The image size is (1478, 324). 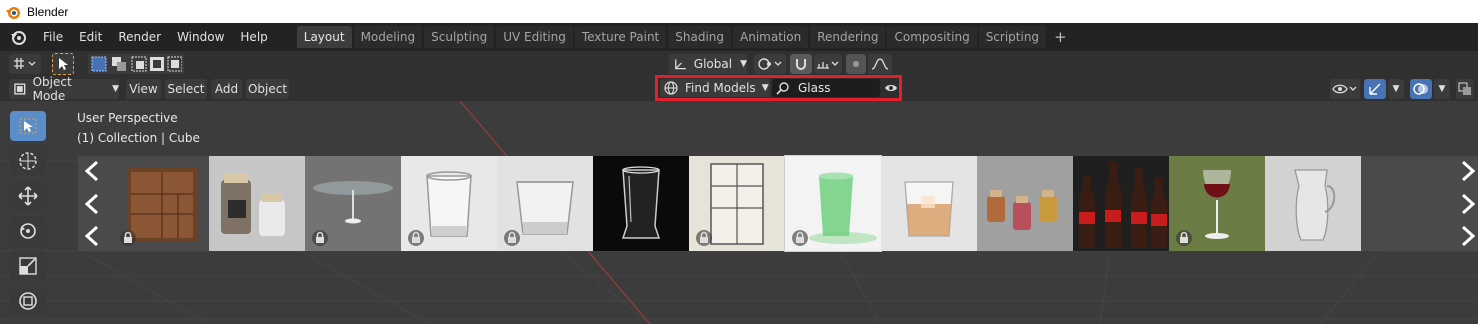 What do you see at coordinates (52, 89) in the screenshot?
I see `object-mode-value: Object Mode` at bounding box center [52, 89].